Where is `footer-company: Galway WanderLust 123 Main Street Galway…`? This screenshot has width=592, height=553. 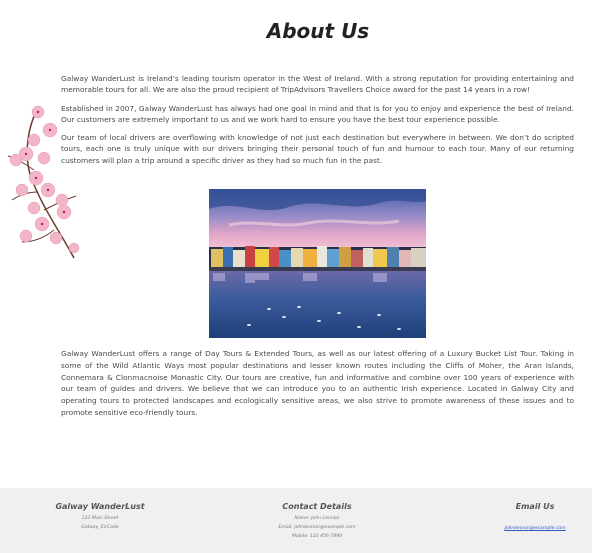 footer-company: Galway WanderLust 123 Main Street Galway… is located at coordinates (100, 517).